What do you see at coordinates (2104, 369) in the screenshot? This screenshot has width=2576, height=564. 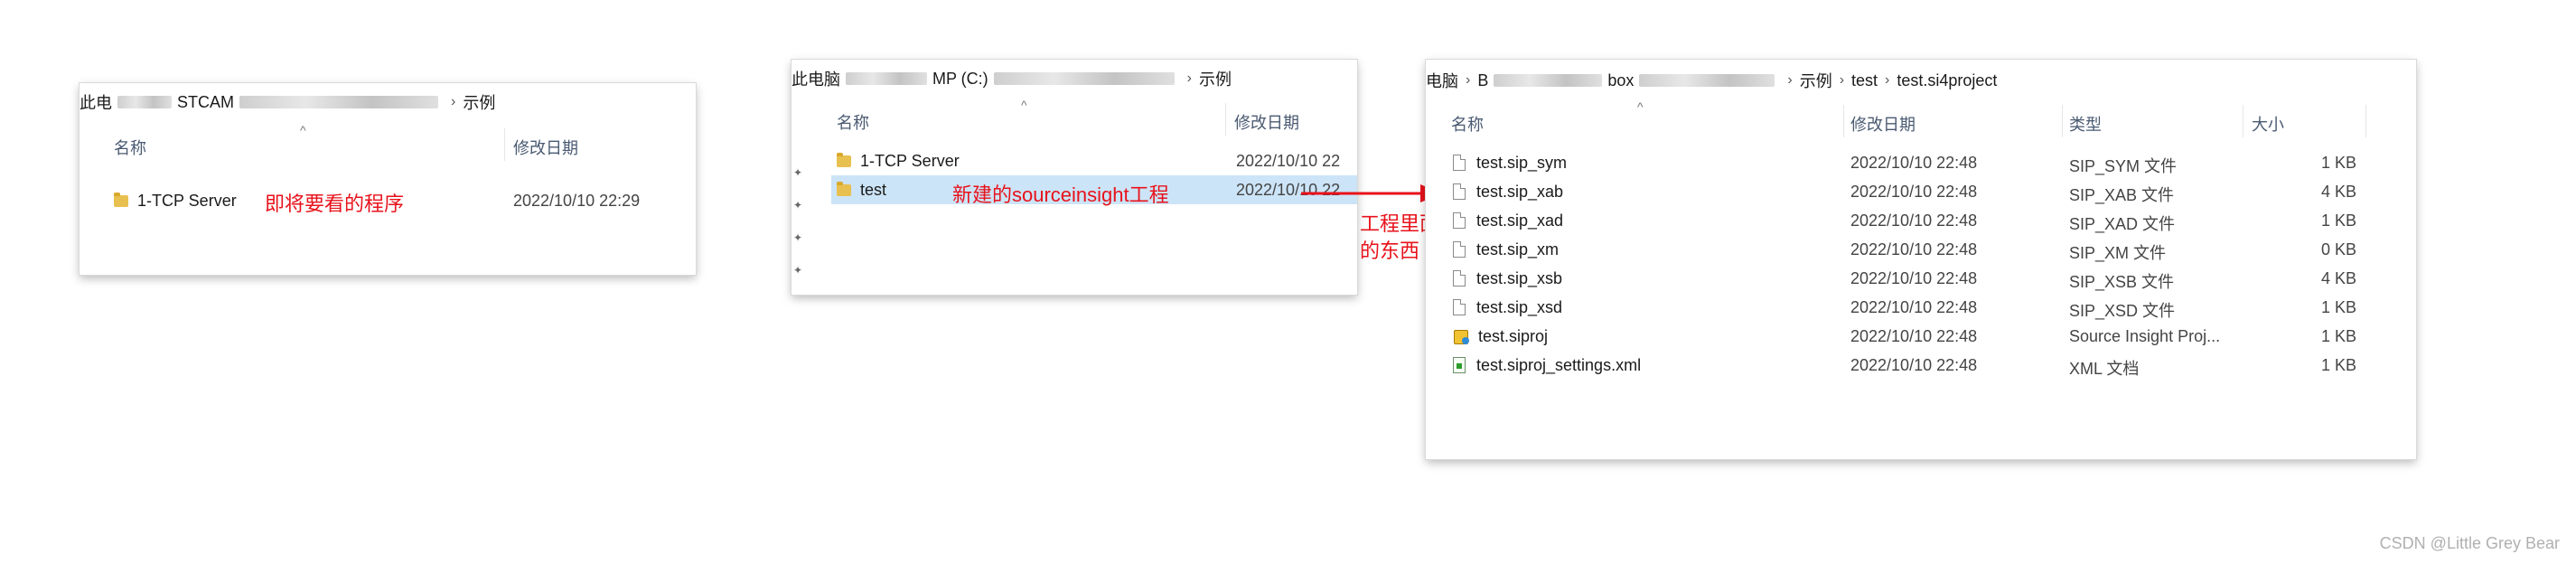 I see `file-type: XML 文档` at bounding box center [2104, 369].